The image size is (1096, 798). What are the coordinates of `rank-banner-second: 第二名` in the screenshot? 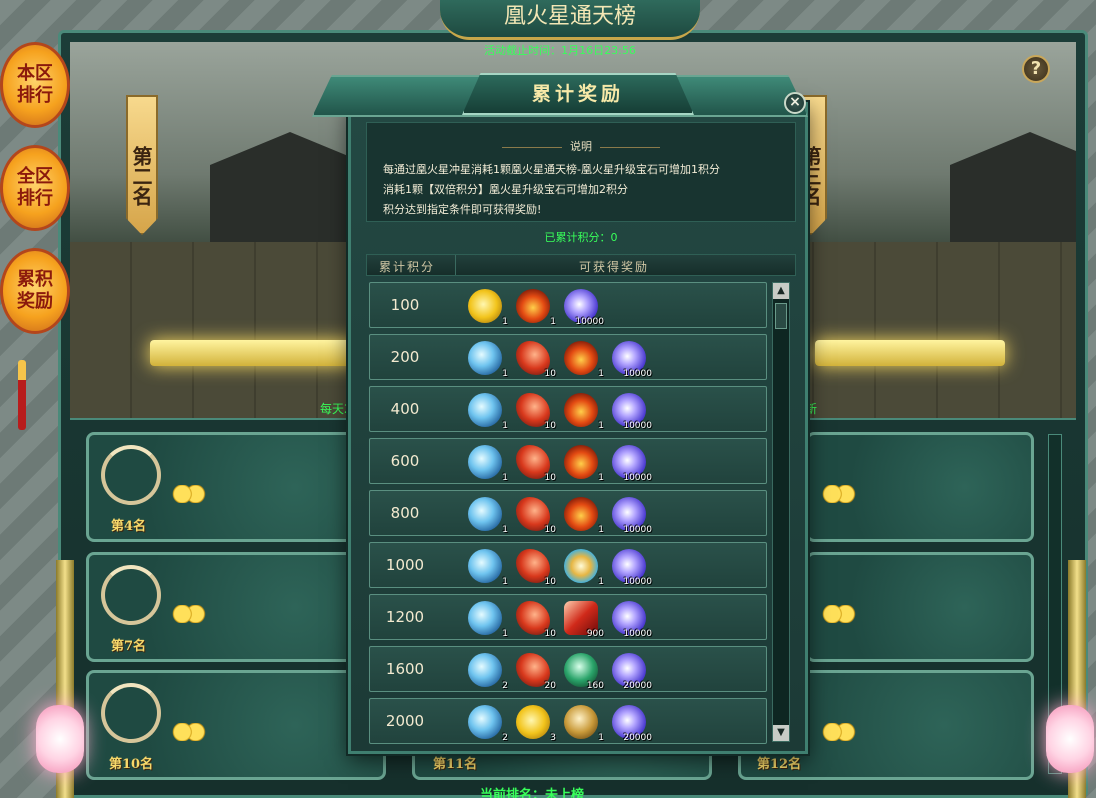 It's located at (142, 165).